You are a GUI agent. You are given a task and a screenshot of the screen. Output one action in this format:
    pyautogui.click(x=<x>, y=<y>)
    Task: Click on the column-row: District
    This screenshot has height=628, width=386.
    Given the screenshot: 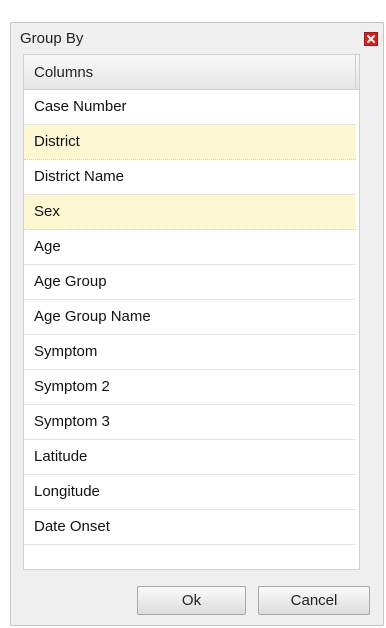 What is the action you would take?
    pyautogui.click(x=190, y=142)
    